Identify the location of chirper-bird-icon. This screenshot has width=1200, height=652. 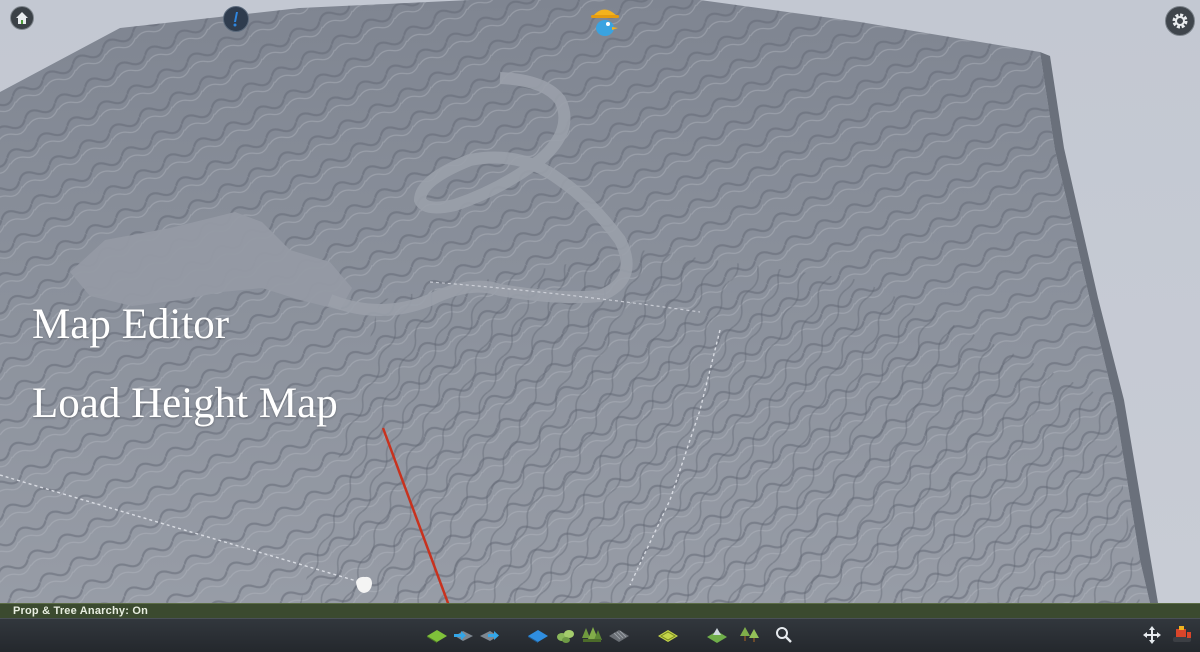
(605, 22).